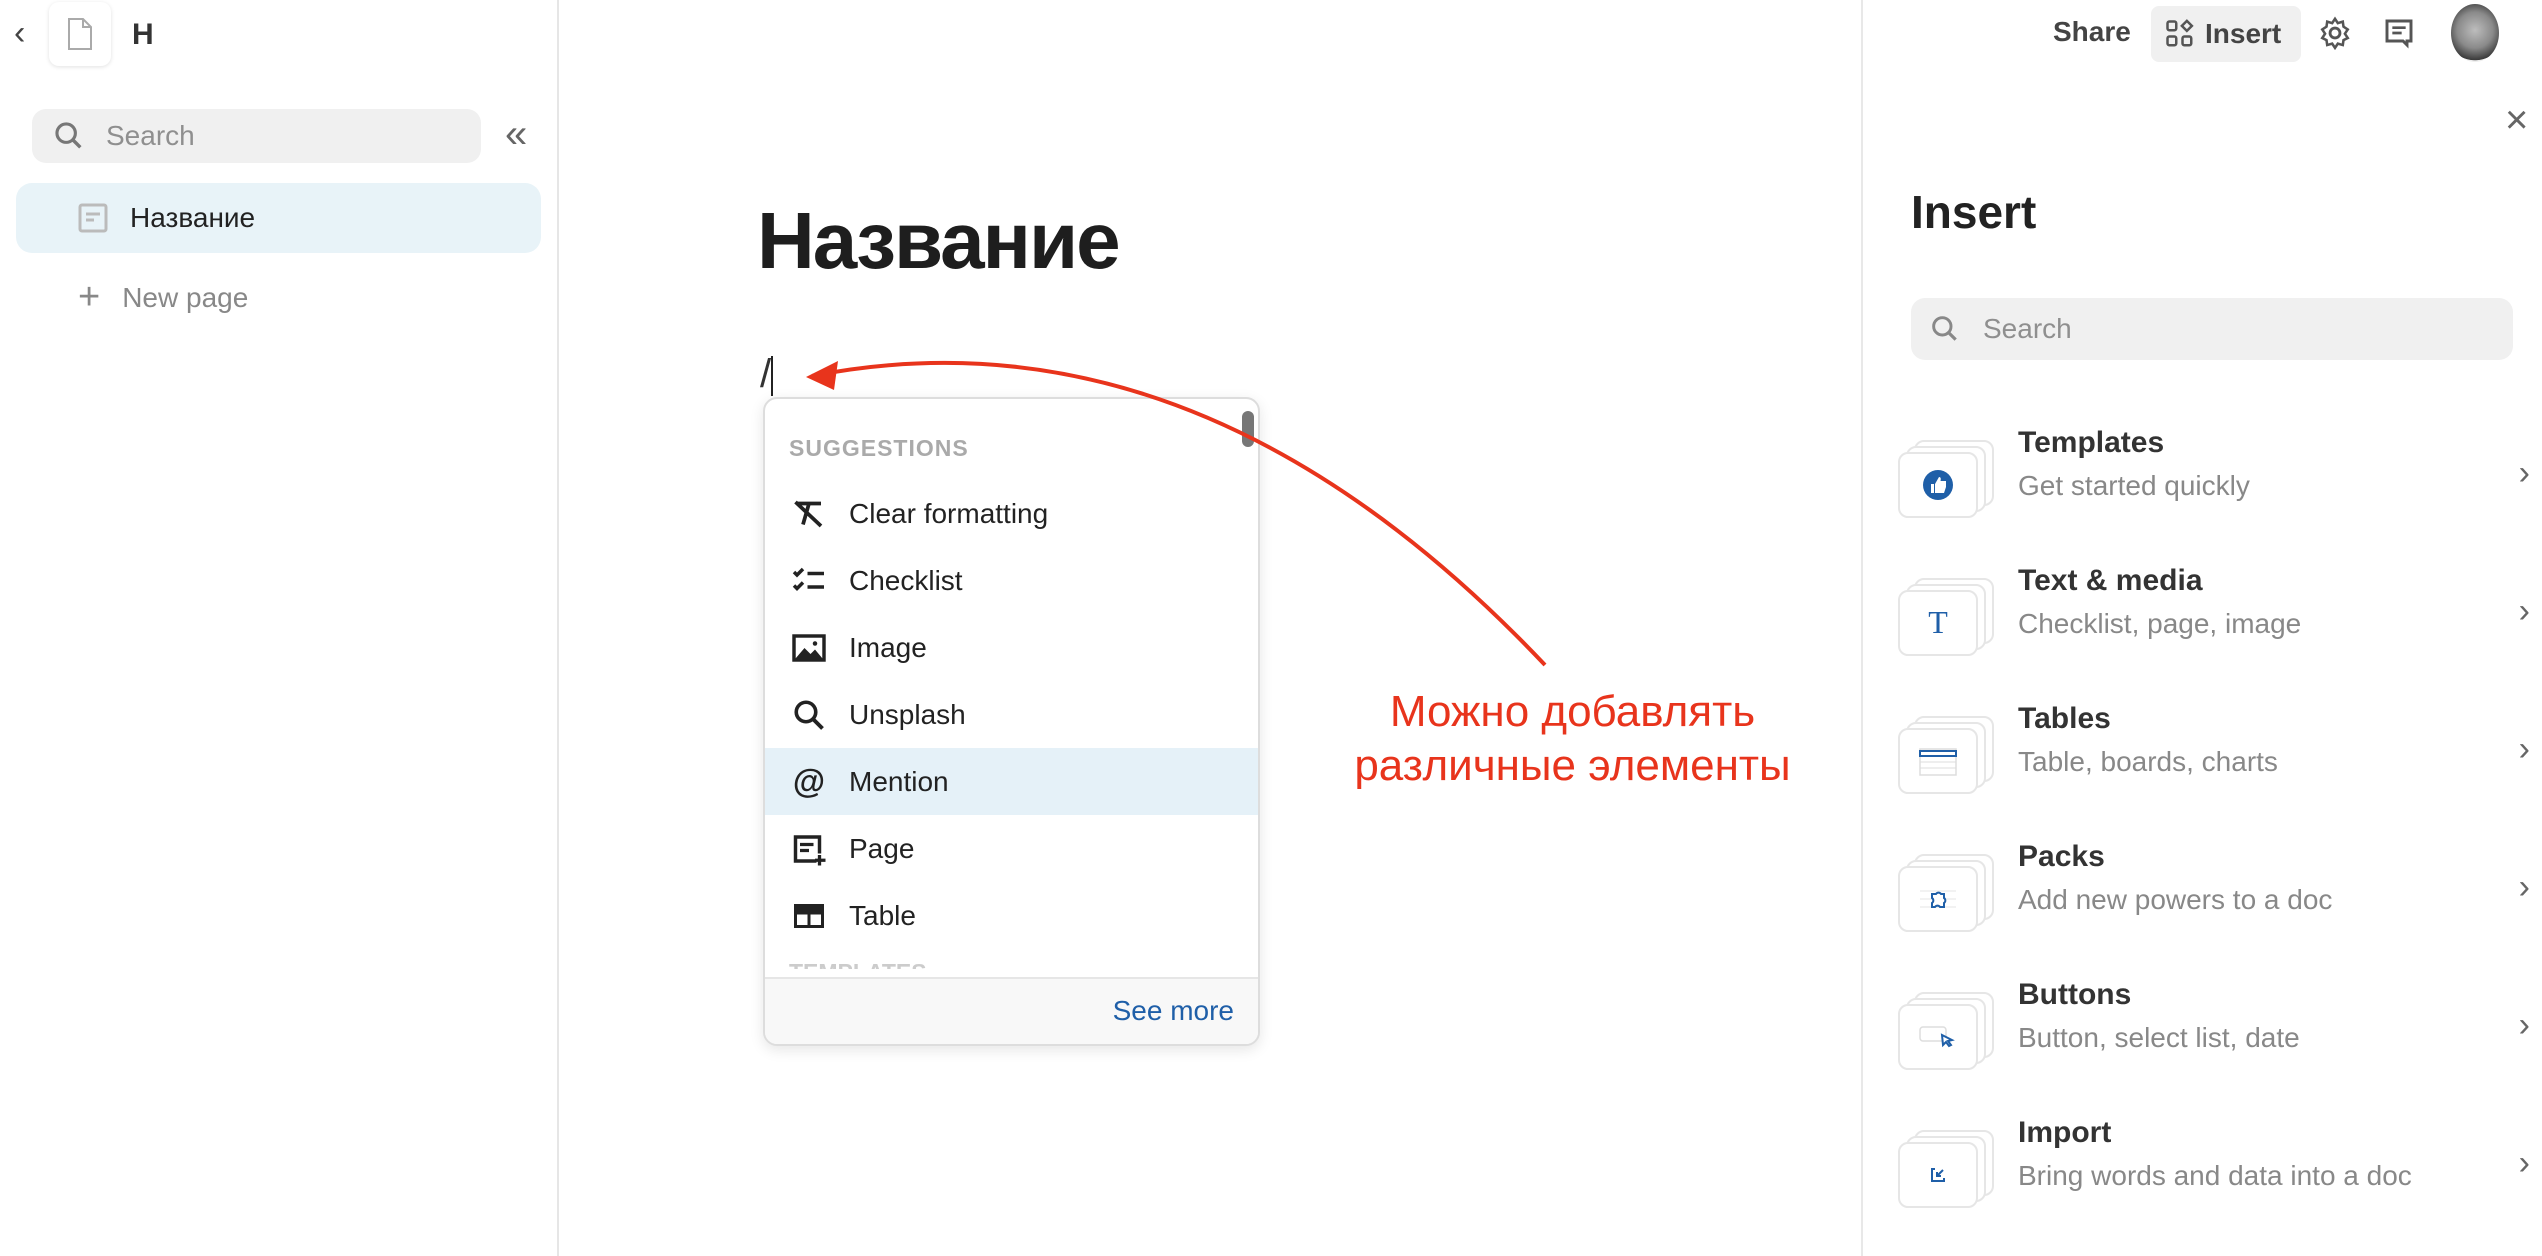 Image resolution: width=2542 pixels, height=1256 pixels. Describe the element at coordinates (2148, 761) in the screenshot. I see `category-subtitle: Table, boards, charts` at that location.